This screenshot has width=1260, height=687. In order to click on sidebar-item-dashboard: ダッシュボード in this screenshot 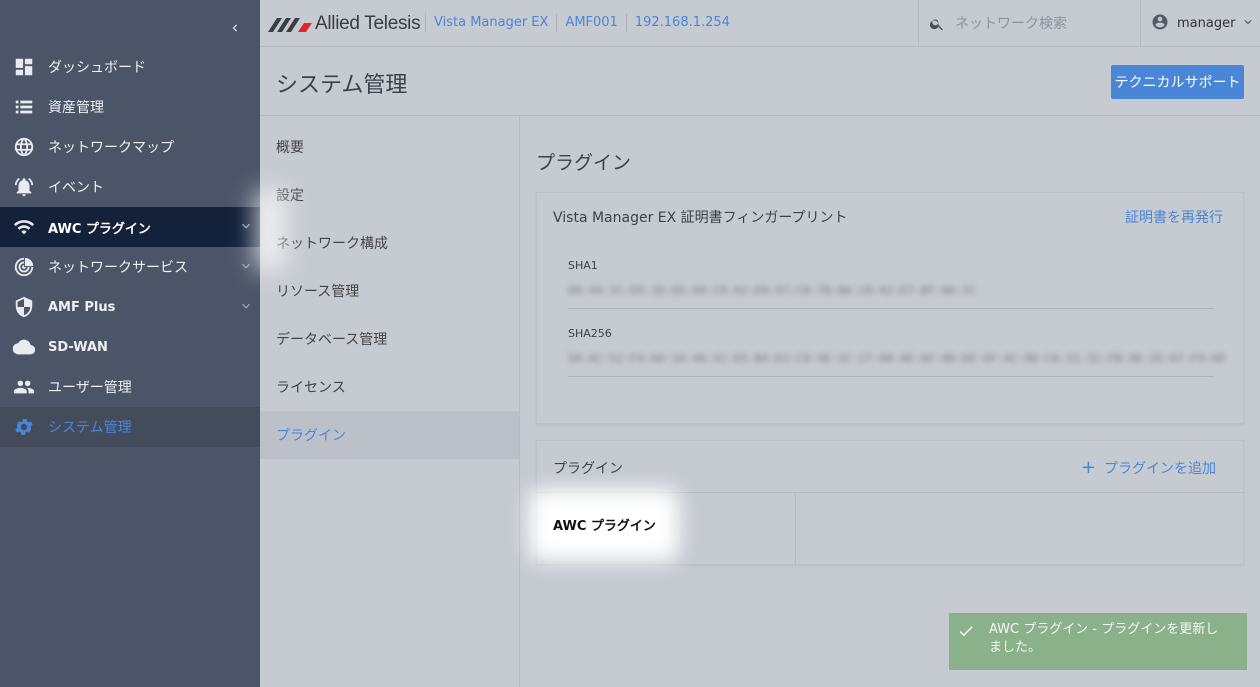, I will do `click(130, 67)`.